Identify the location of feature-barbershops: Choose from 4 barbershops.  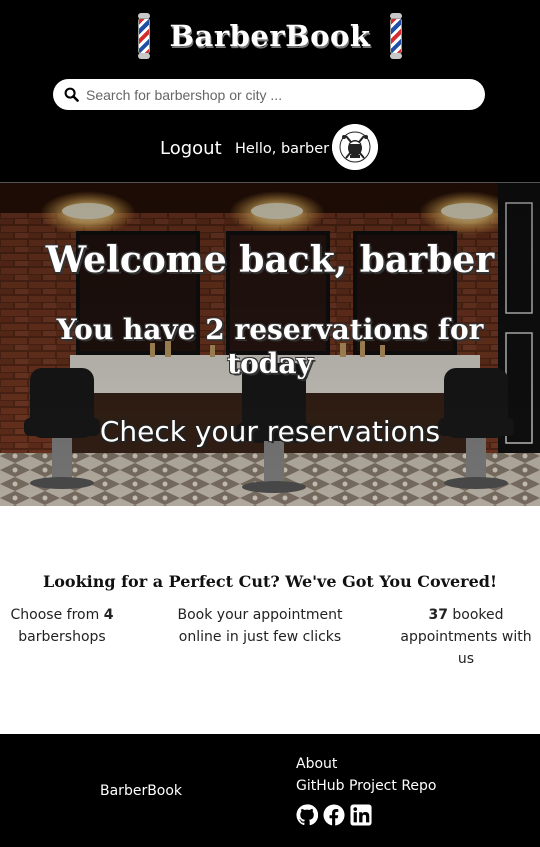
(62, 626).